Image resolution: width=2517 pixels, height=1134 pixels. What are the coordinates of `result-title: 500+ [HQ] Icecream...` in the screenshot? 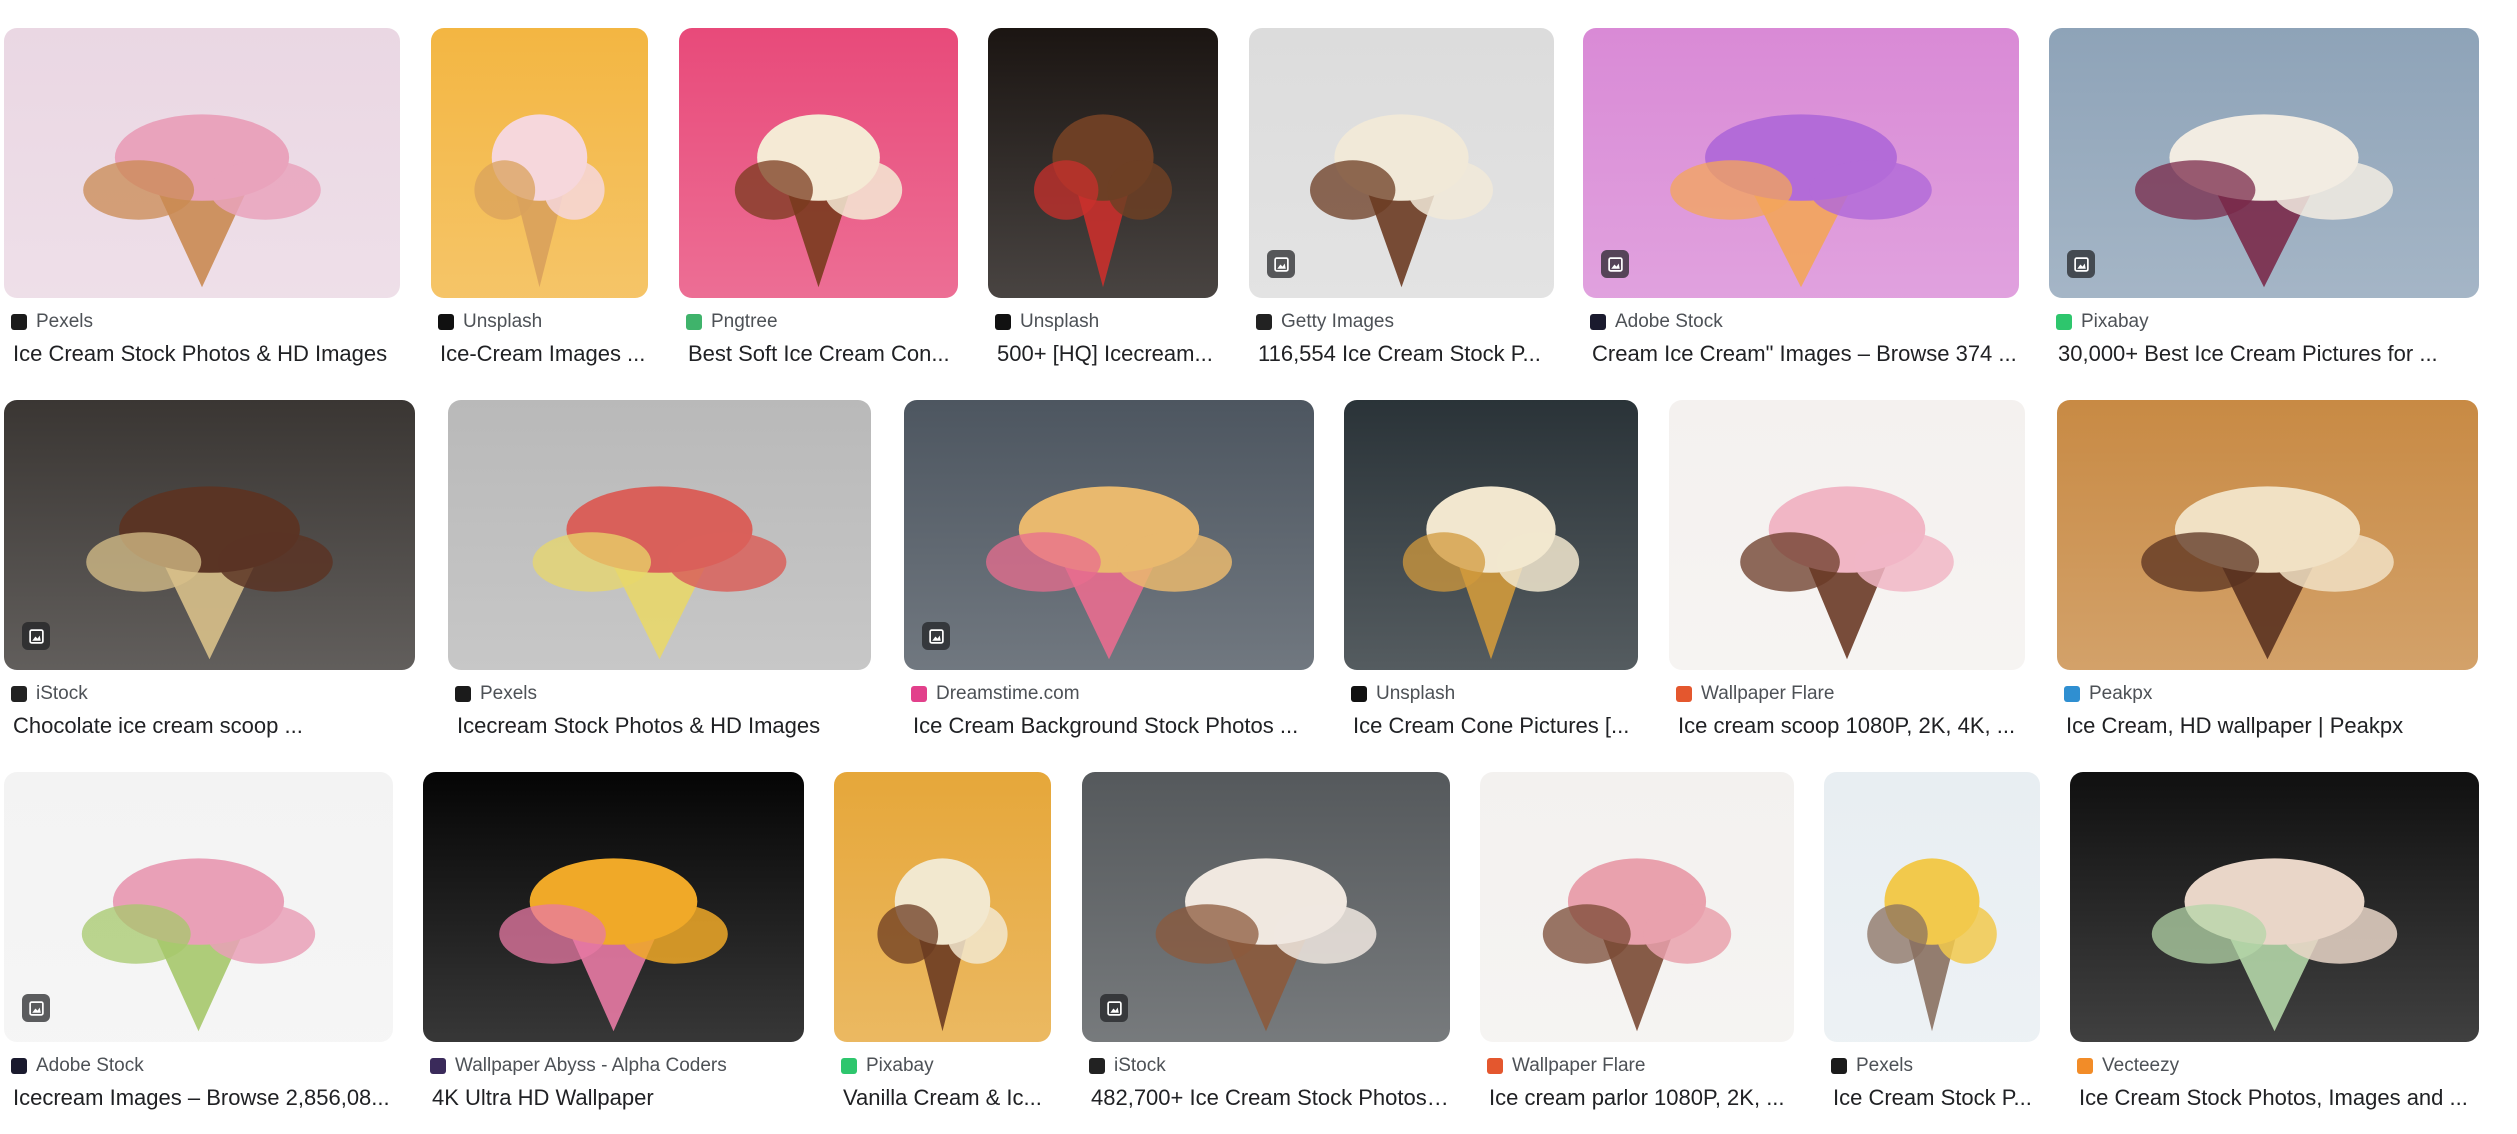 It's located at (1103, 354).